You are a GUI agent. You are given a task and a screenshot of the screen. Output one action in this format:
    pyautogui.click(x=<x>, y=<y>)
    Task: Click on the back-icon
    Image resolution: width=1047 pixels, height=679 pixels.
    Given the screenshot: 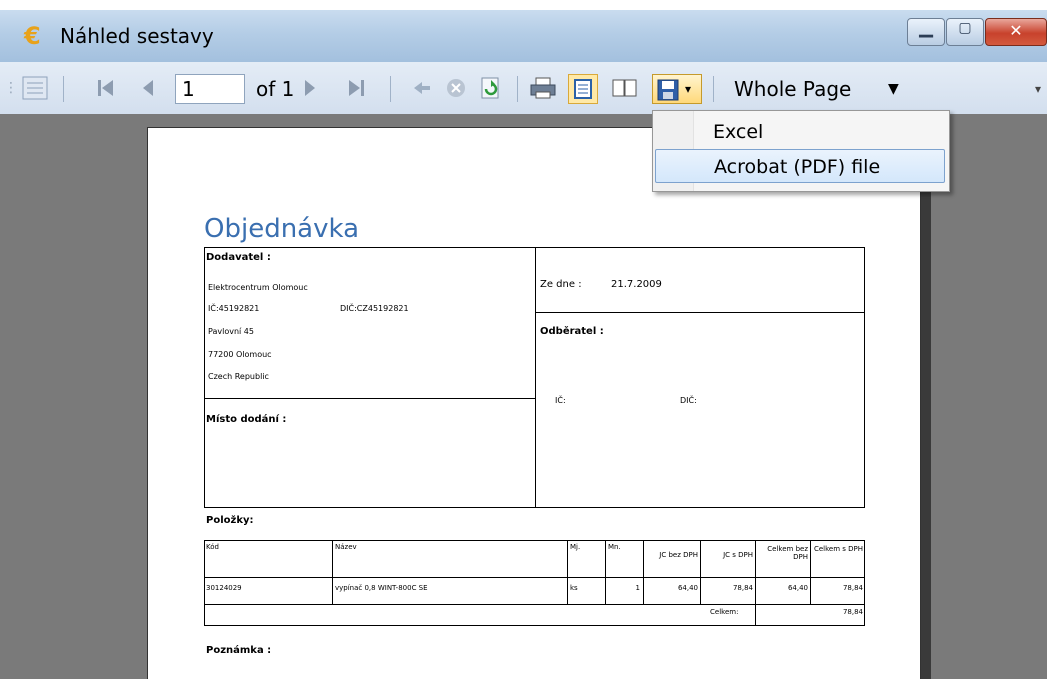 What is the action you would take?
    pyautogui.click(x=422, y=95)
    